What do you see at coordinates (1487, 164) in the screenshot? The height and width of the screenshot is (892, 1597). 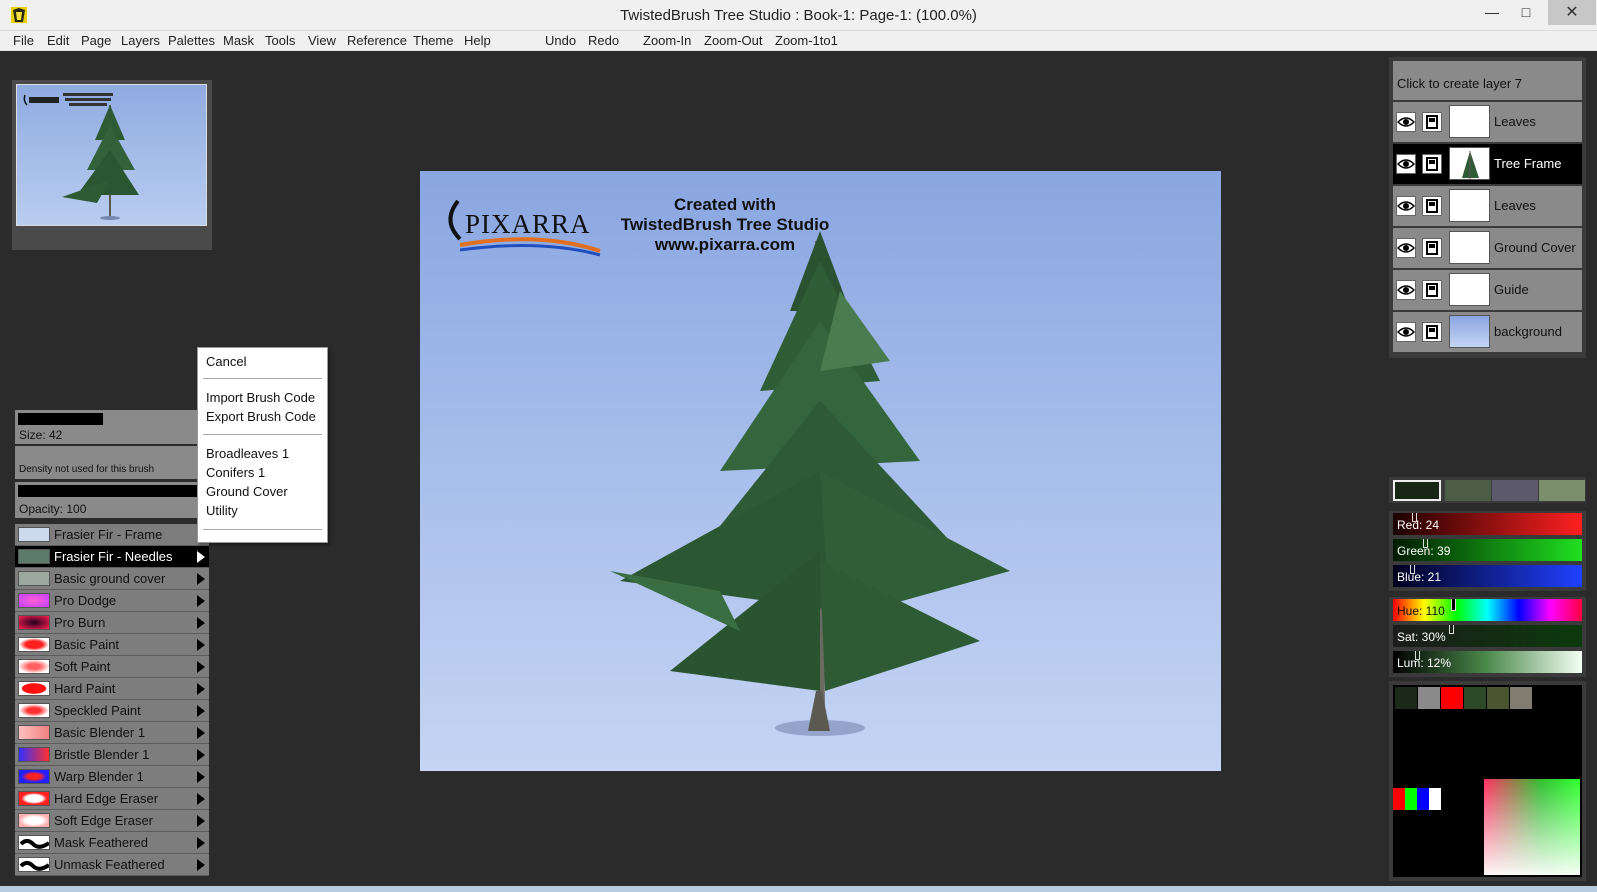 I see `layer-row: Tree Frame` at bounding box center [1487, 164].